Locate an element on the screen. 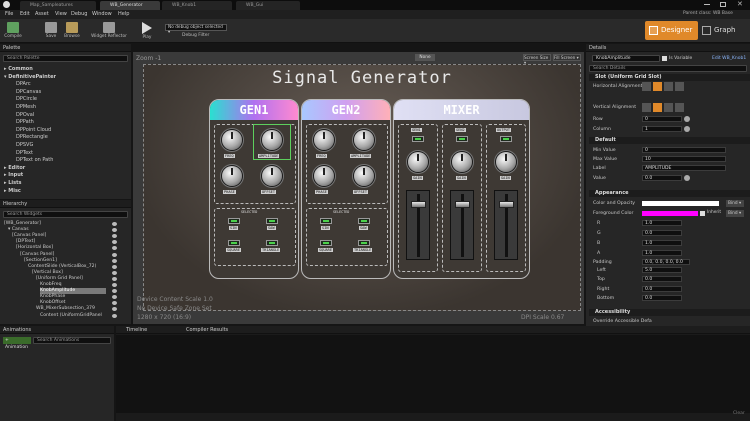  gen1-phase-knob is located at coordinates (232, 176).